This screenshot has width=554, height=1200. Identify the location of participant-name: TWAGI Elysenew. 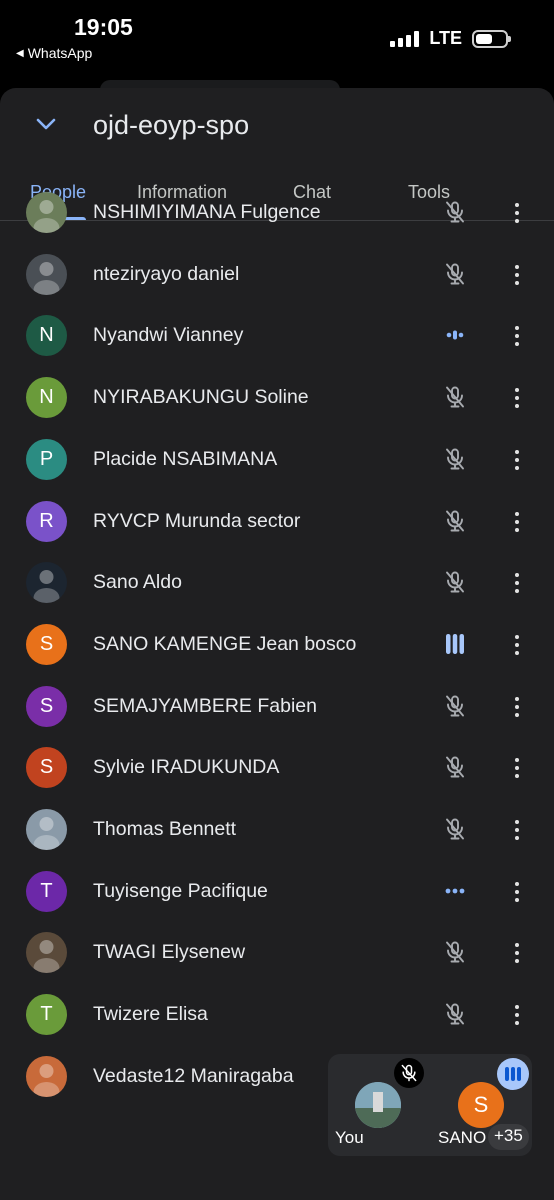
(169, 952).